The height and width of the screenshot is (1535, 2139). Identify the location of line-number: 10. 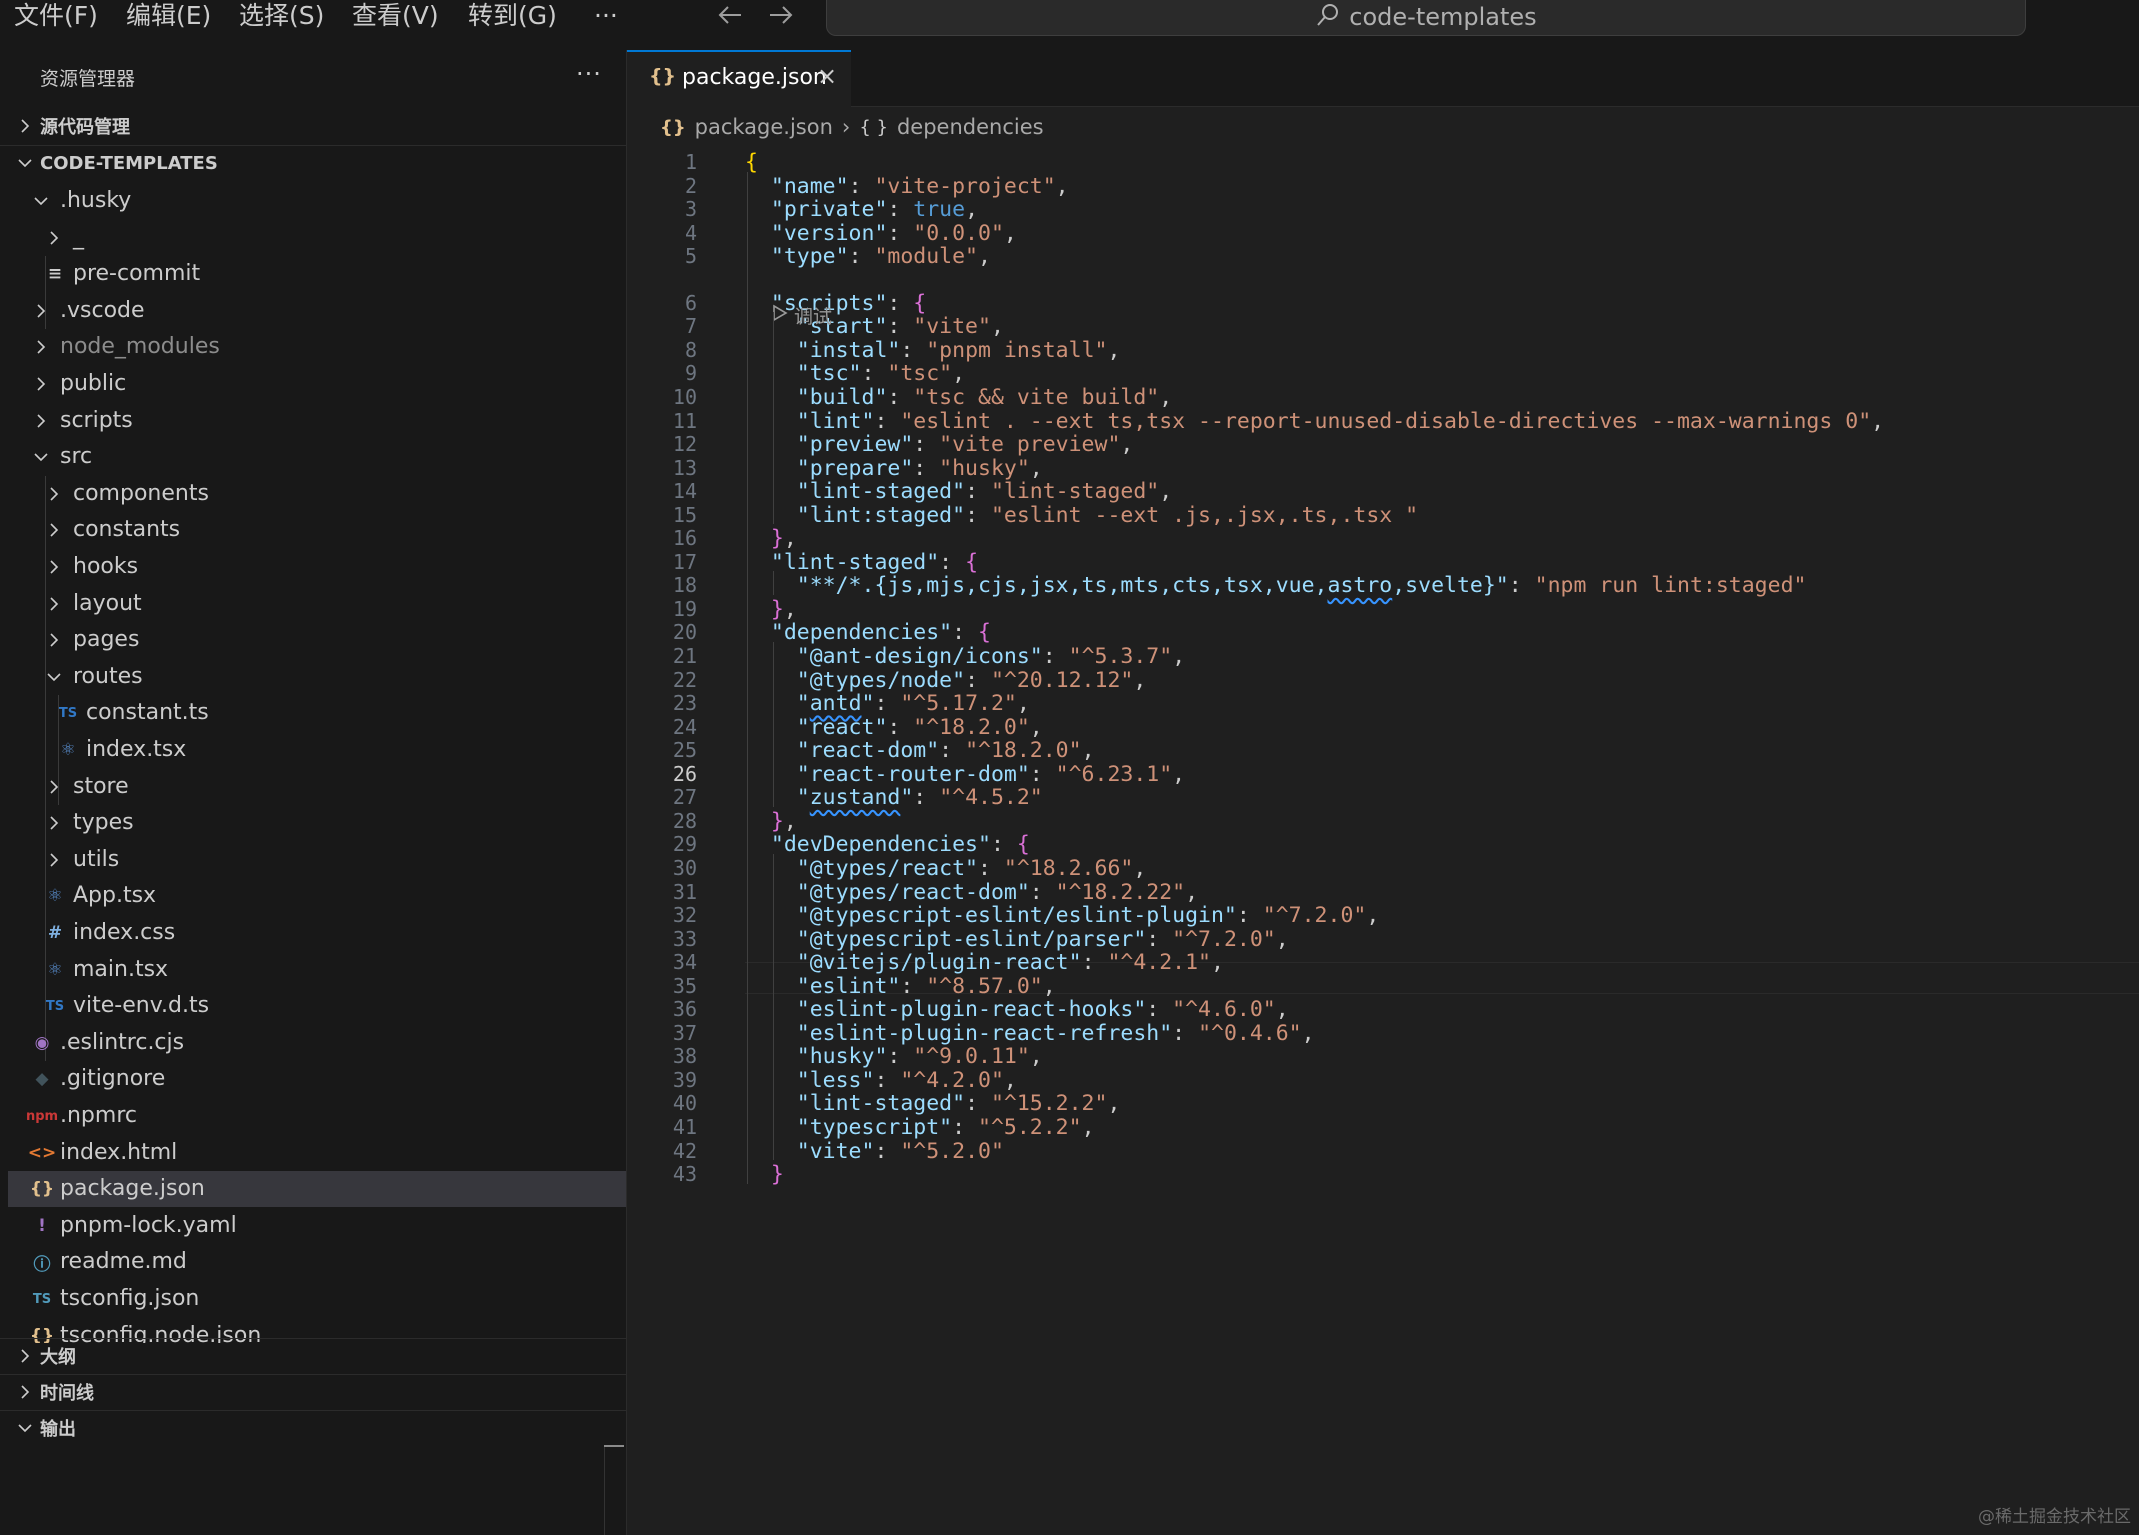
(684, 396).